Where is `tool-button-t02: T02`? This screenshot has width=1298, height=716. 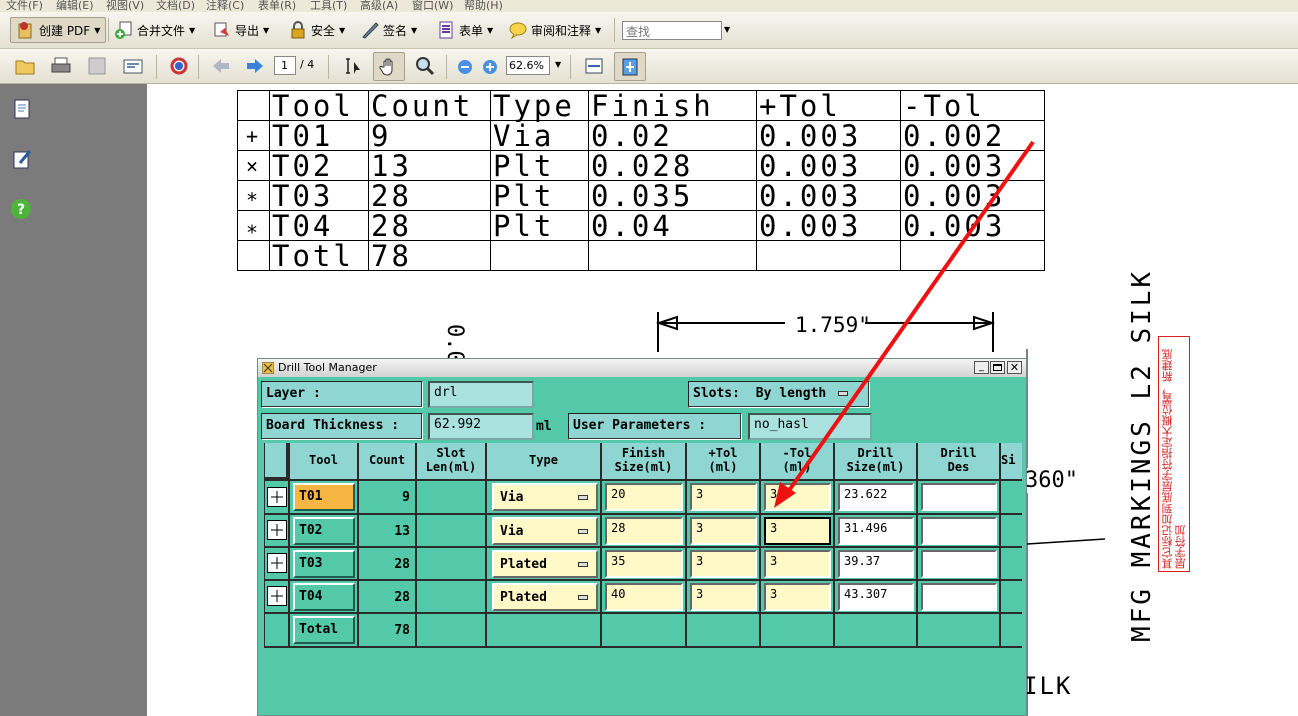
tool-button-t02: T02 is located at coordinates (324, 531).